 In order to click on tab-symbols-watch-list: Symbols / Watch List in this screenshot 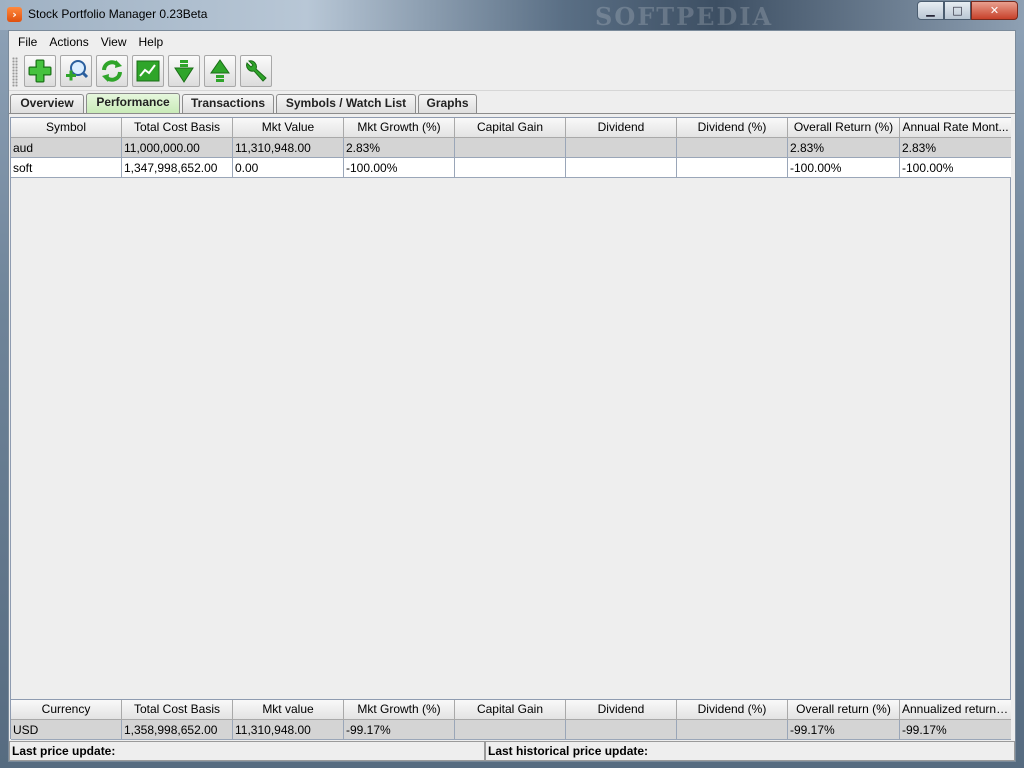, I will do `click(346, 103)`.